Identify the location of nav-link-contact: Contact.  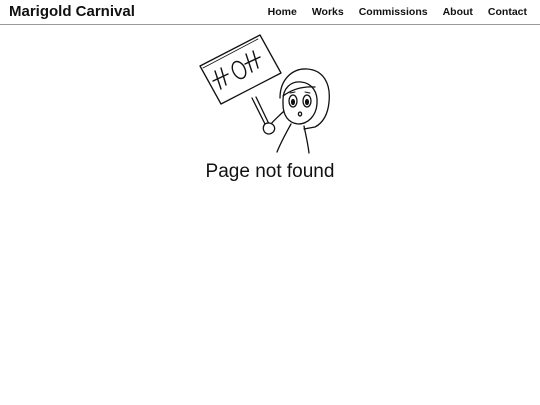
(507, 12).